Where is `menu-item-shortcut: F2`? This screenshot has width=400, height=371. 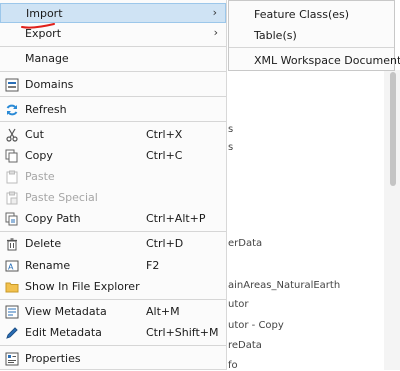
menu-item-shortcut: F2 is located at coordinates (153, 265).